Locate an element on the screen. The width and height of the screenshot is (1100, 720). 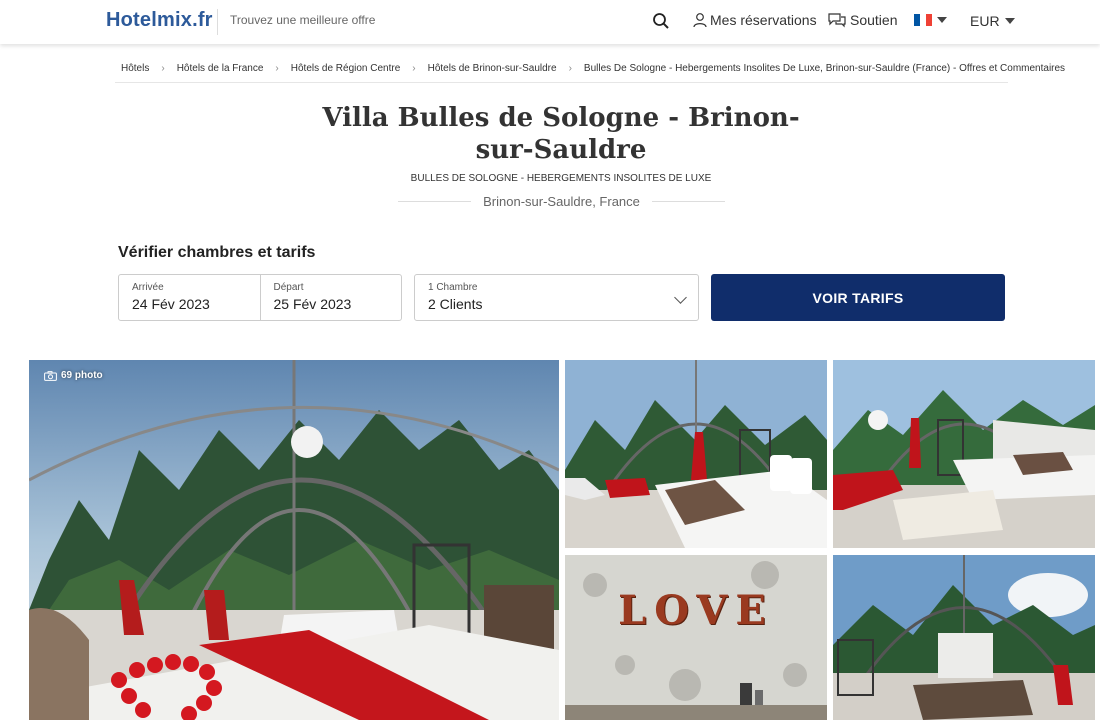
camera-icon is located at coordinates (50, 375).